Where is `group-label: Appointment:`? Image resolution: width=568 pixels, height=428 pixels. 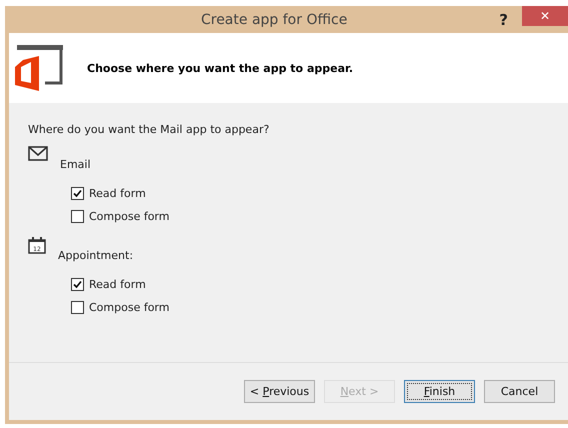
group-label: Appointment: is located at coordinates (96, 255).